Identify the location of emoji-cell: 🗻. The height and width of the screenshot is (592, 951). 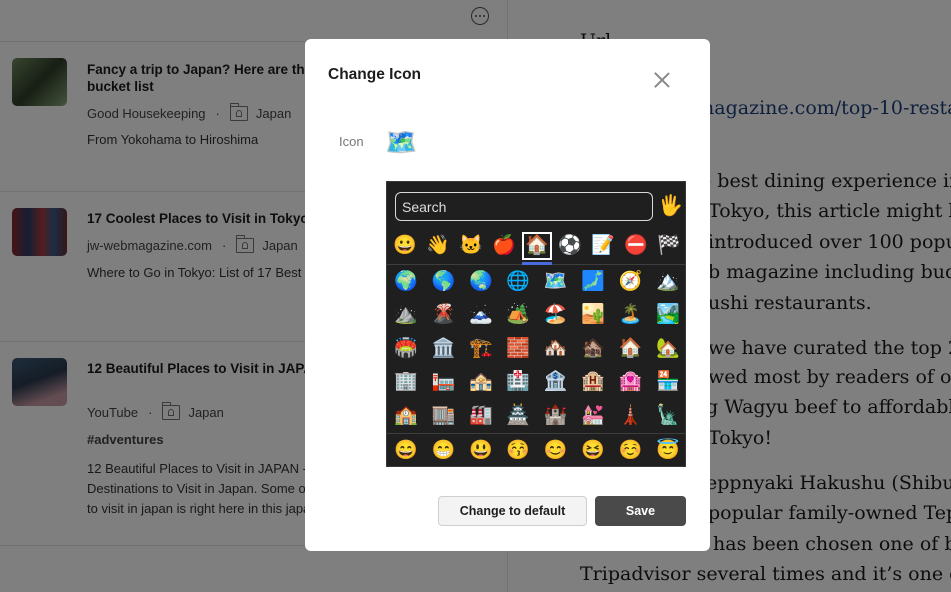
(481, 315).